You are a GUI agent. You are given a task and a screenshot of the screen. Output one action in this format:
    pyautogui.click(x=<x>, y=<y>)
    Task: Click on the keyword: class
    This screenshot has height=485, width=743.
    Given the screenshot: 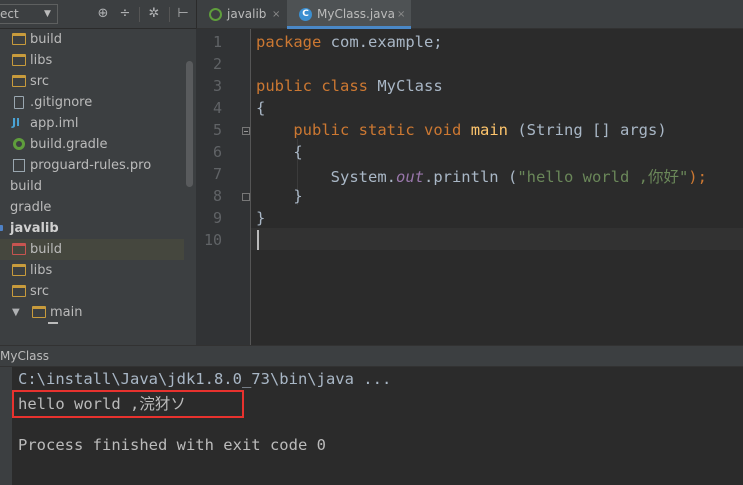 What is the action you would take?
    pyautogui.click(x=345, y=86)
    